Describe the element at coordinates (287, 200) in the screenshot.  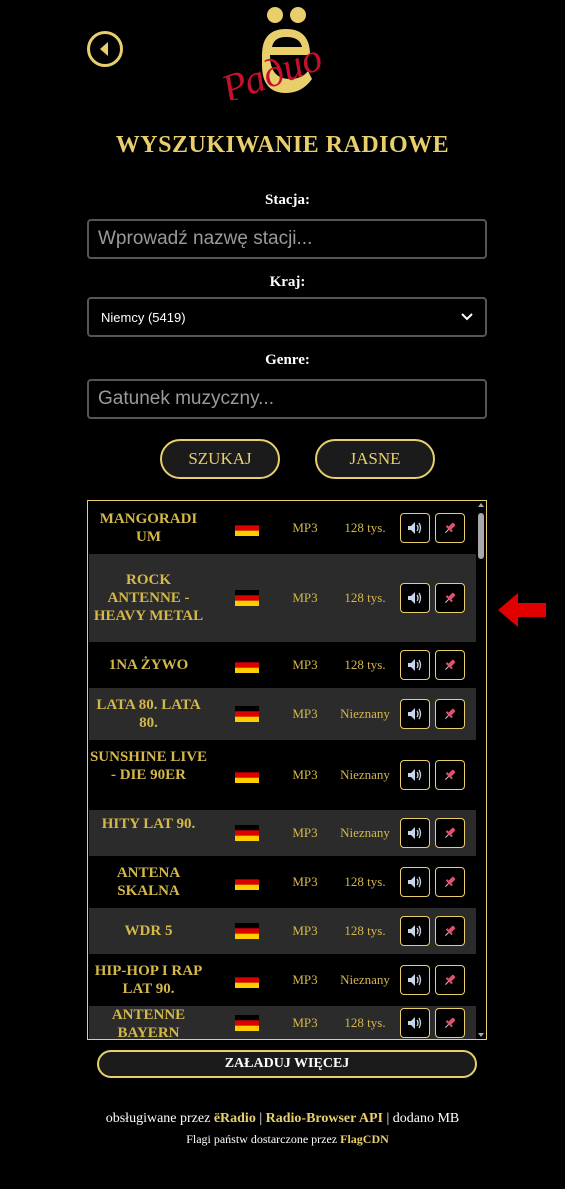
I see `station-label: Stacja:` at that location.